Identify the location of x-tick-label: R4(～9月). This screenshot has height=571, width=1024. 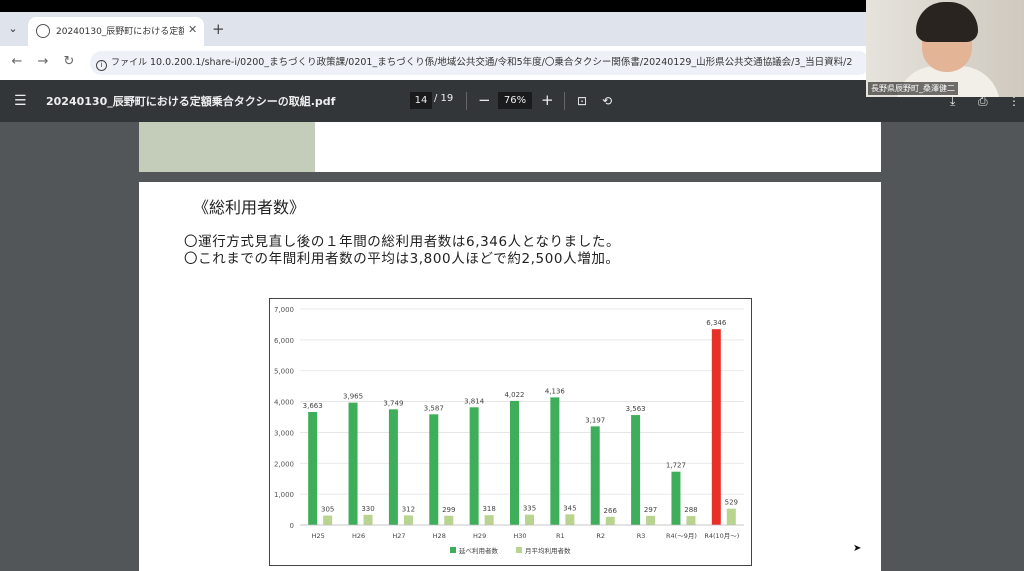
(681, 536).